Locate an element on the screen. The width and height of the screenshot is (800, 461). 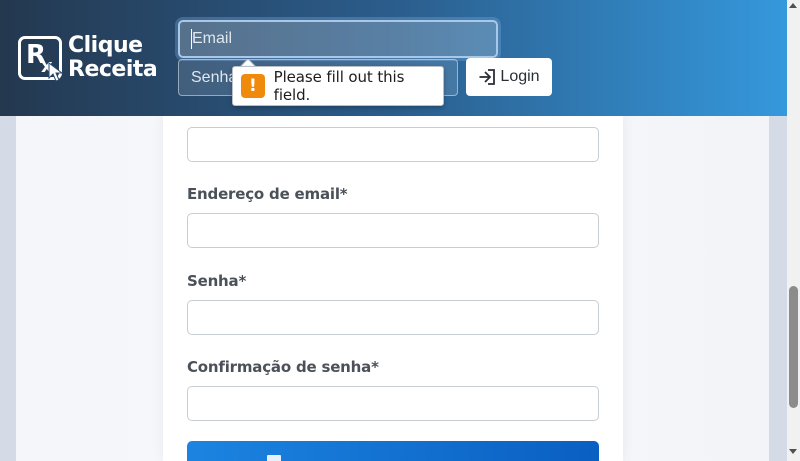
scroll-up-icon is located at coordinates (793, 5).